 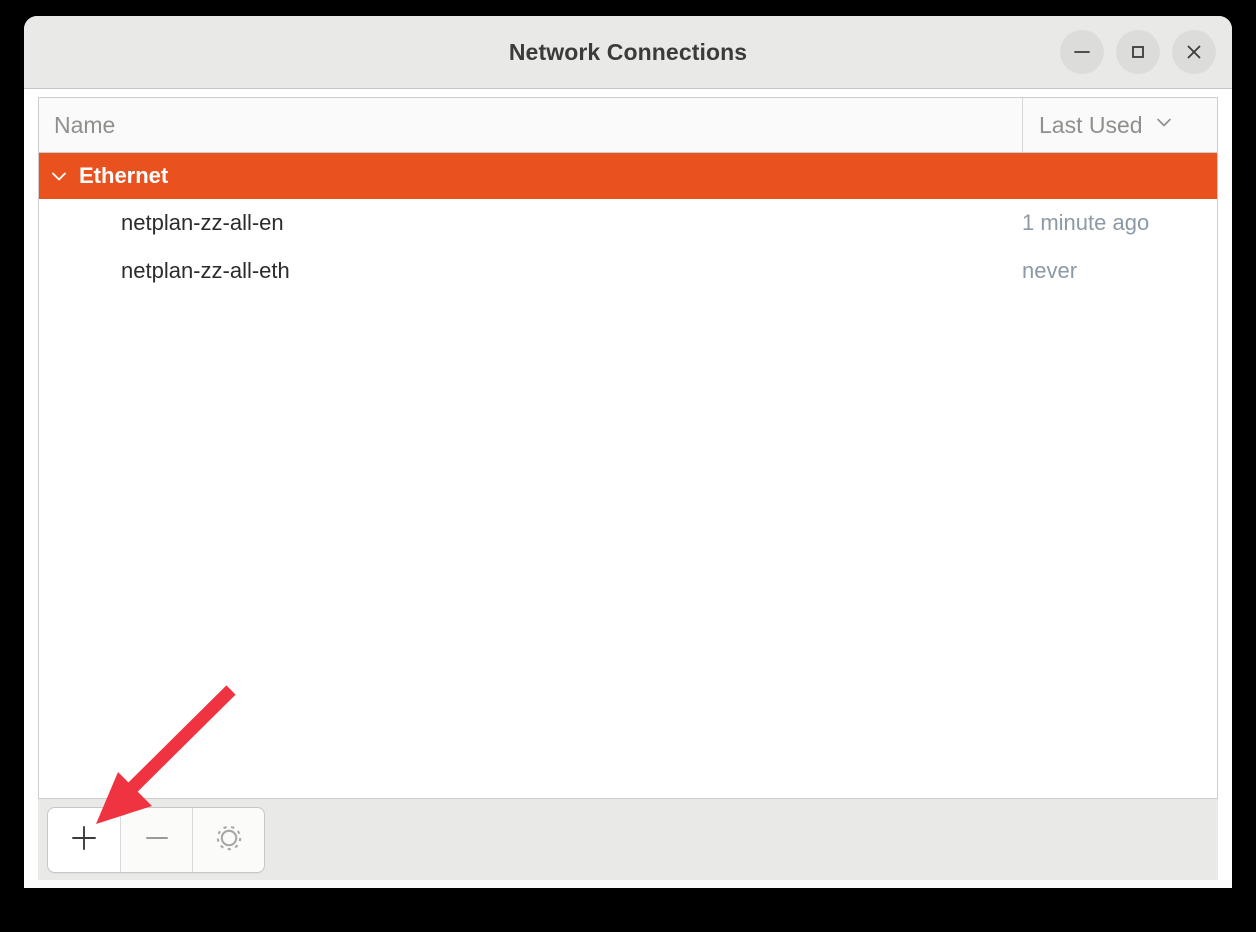 I want to click on plus-icon, so click(x=84, y=839).